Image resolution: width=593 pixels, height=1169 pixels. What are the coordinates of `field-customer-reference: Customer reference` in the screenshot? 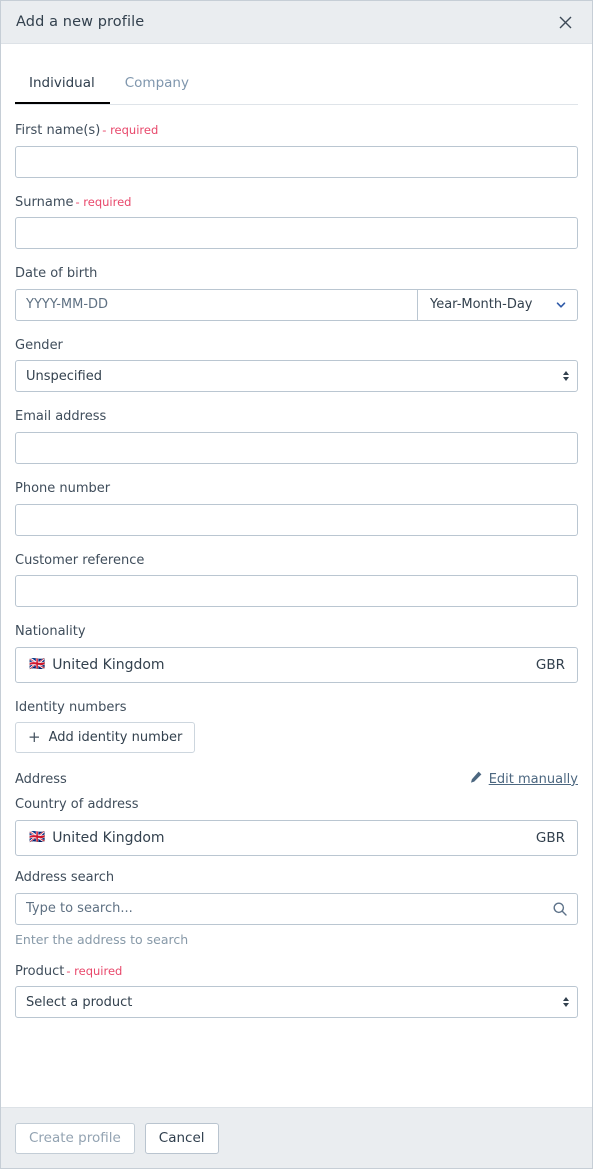 It's located at (296, 580).